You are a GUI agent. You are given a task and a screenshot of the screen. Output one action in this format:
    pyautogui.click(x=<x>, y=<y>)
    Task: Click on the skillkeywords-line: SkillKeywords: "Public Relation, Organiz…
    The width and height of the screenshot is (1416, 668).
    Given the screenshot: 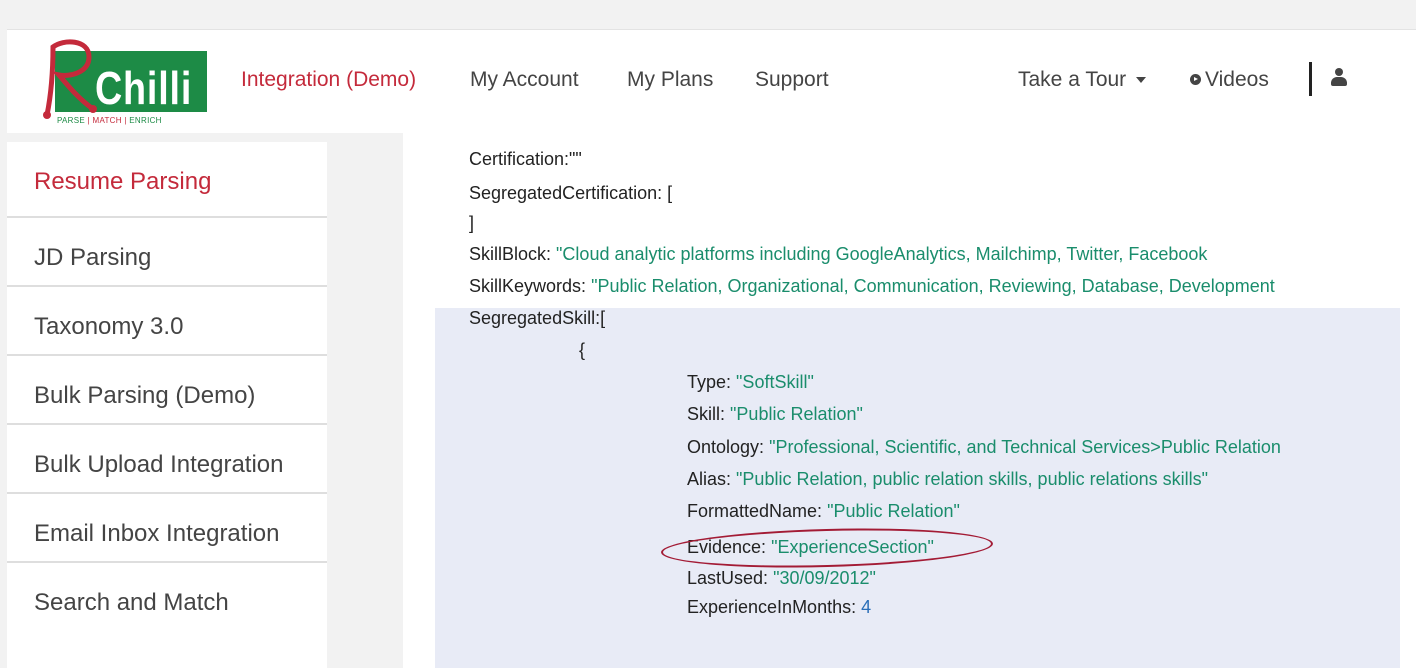 What is the action you would take?
    pyautogui.click(x=872, y=286)
    